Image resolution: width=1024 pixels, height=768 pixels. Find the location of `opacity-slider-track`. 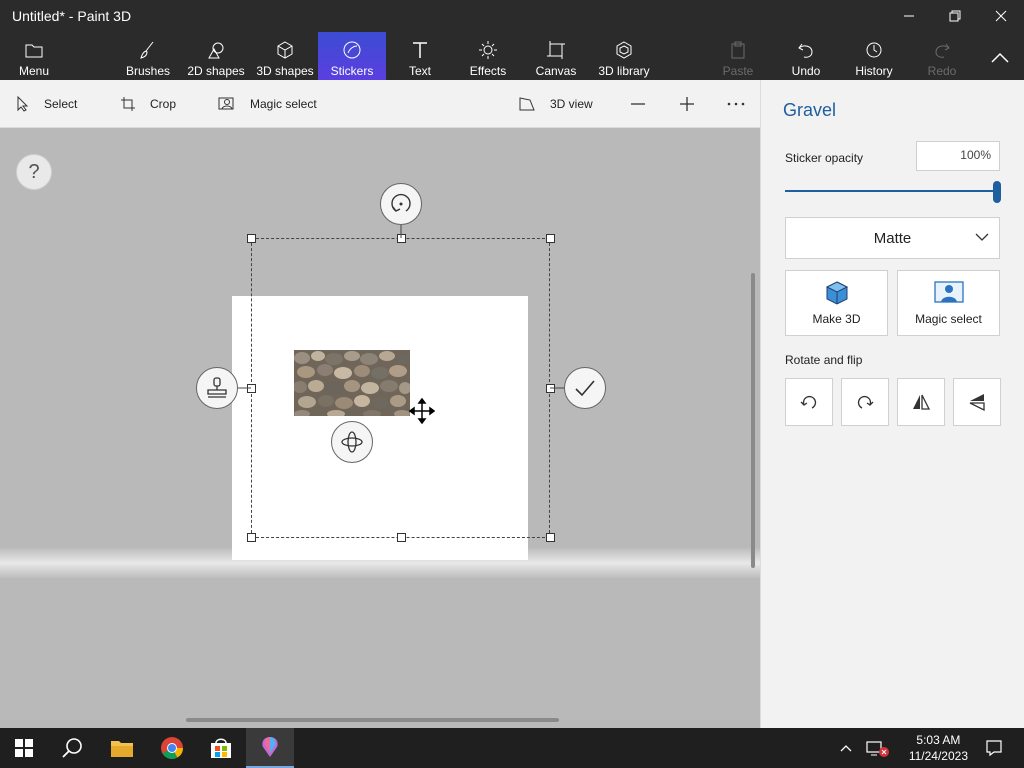

opacity-slider-track is located at coordinates (891, 191).